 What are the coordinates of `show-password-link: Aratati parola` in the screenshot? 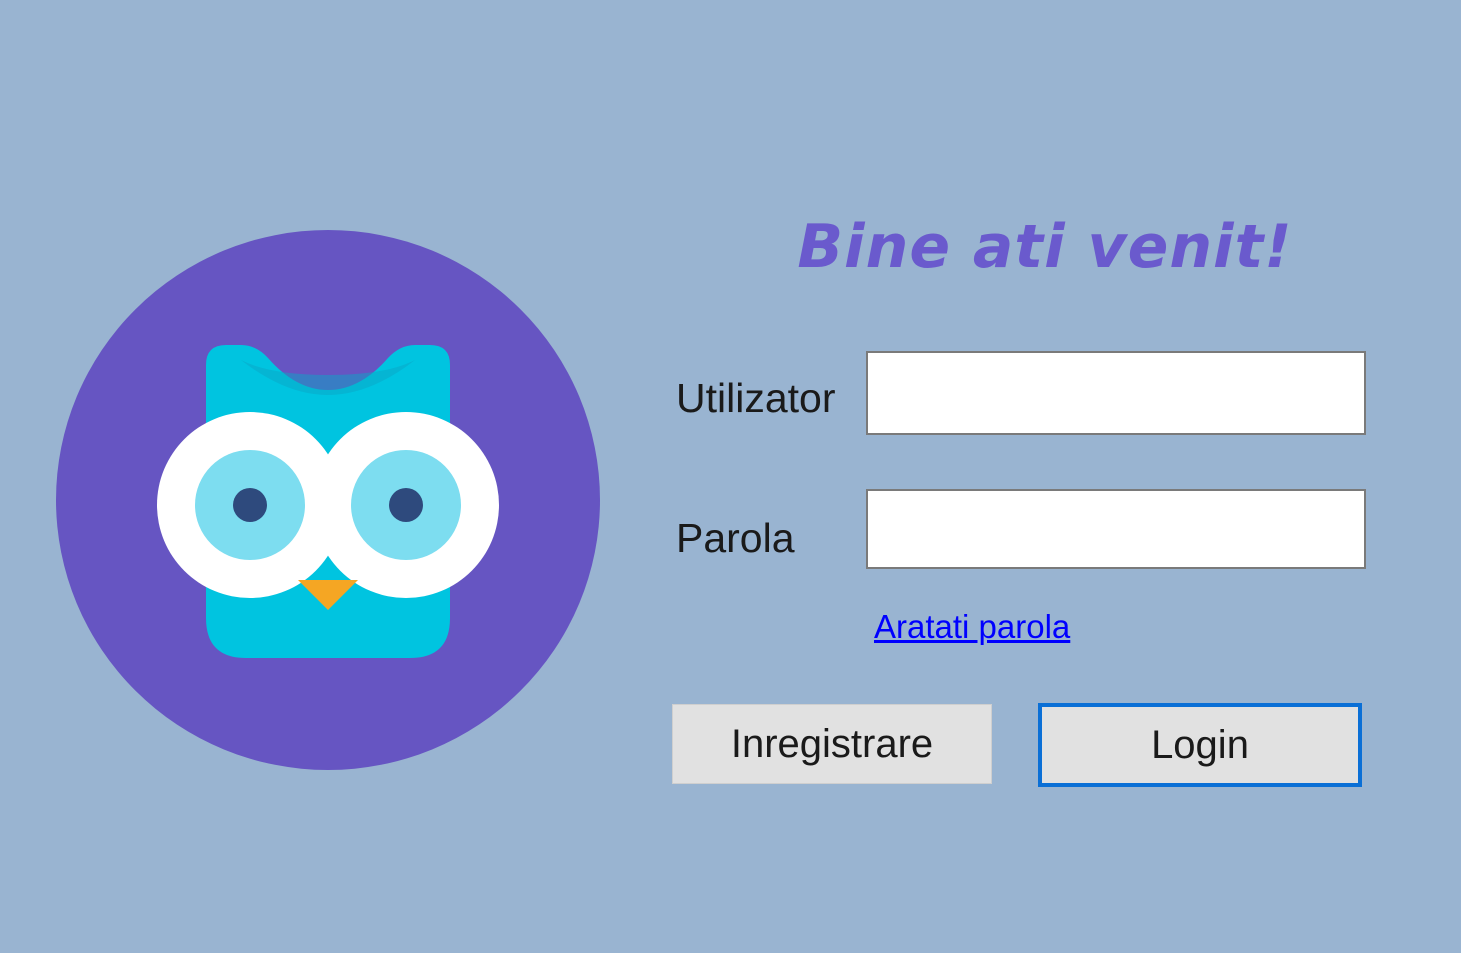 It's located at (972, 627).